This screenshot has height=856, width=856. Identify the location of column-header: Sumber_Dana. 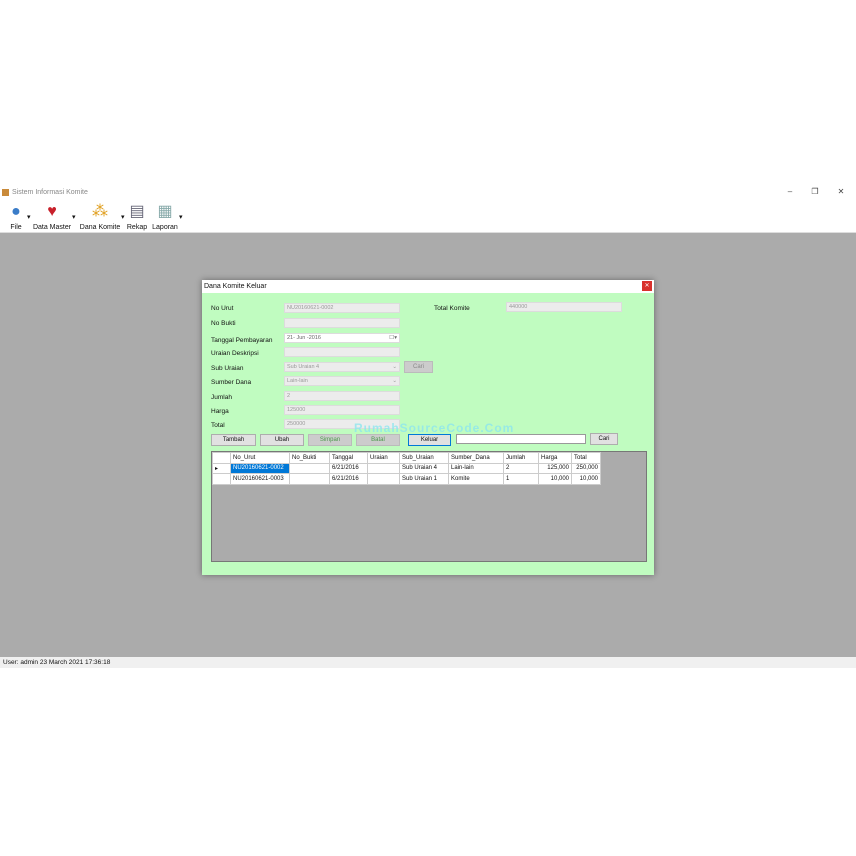
(476, 458).